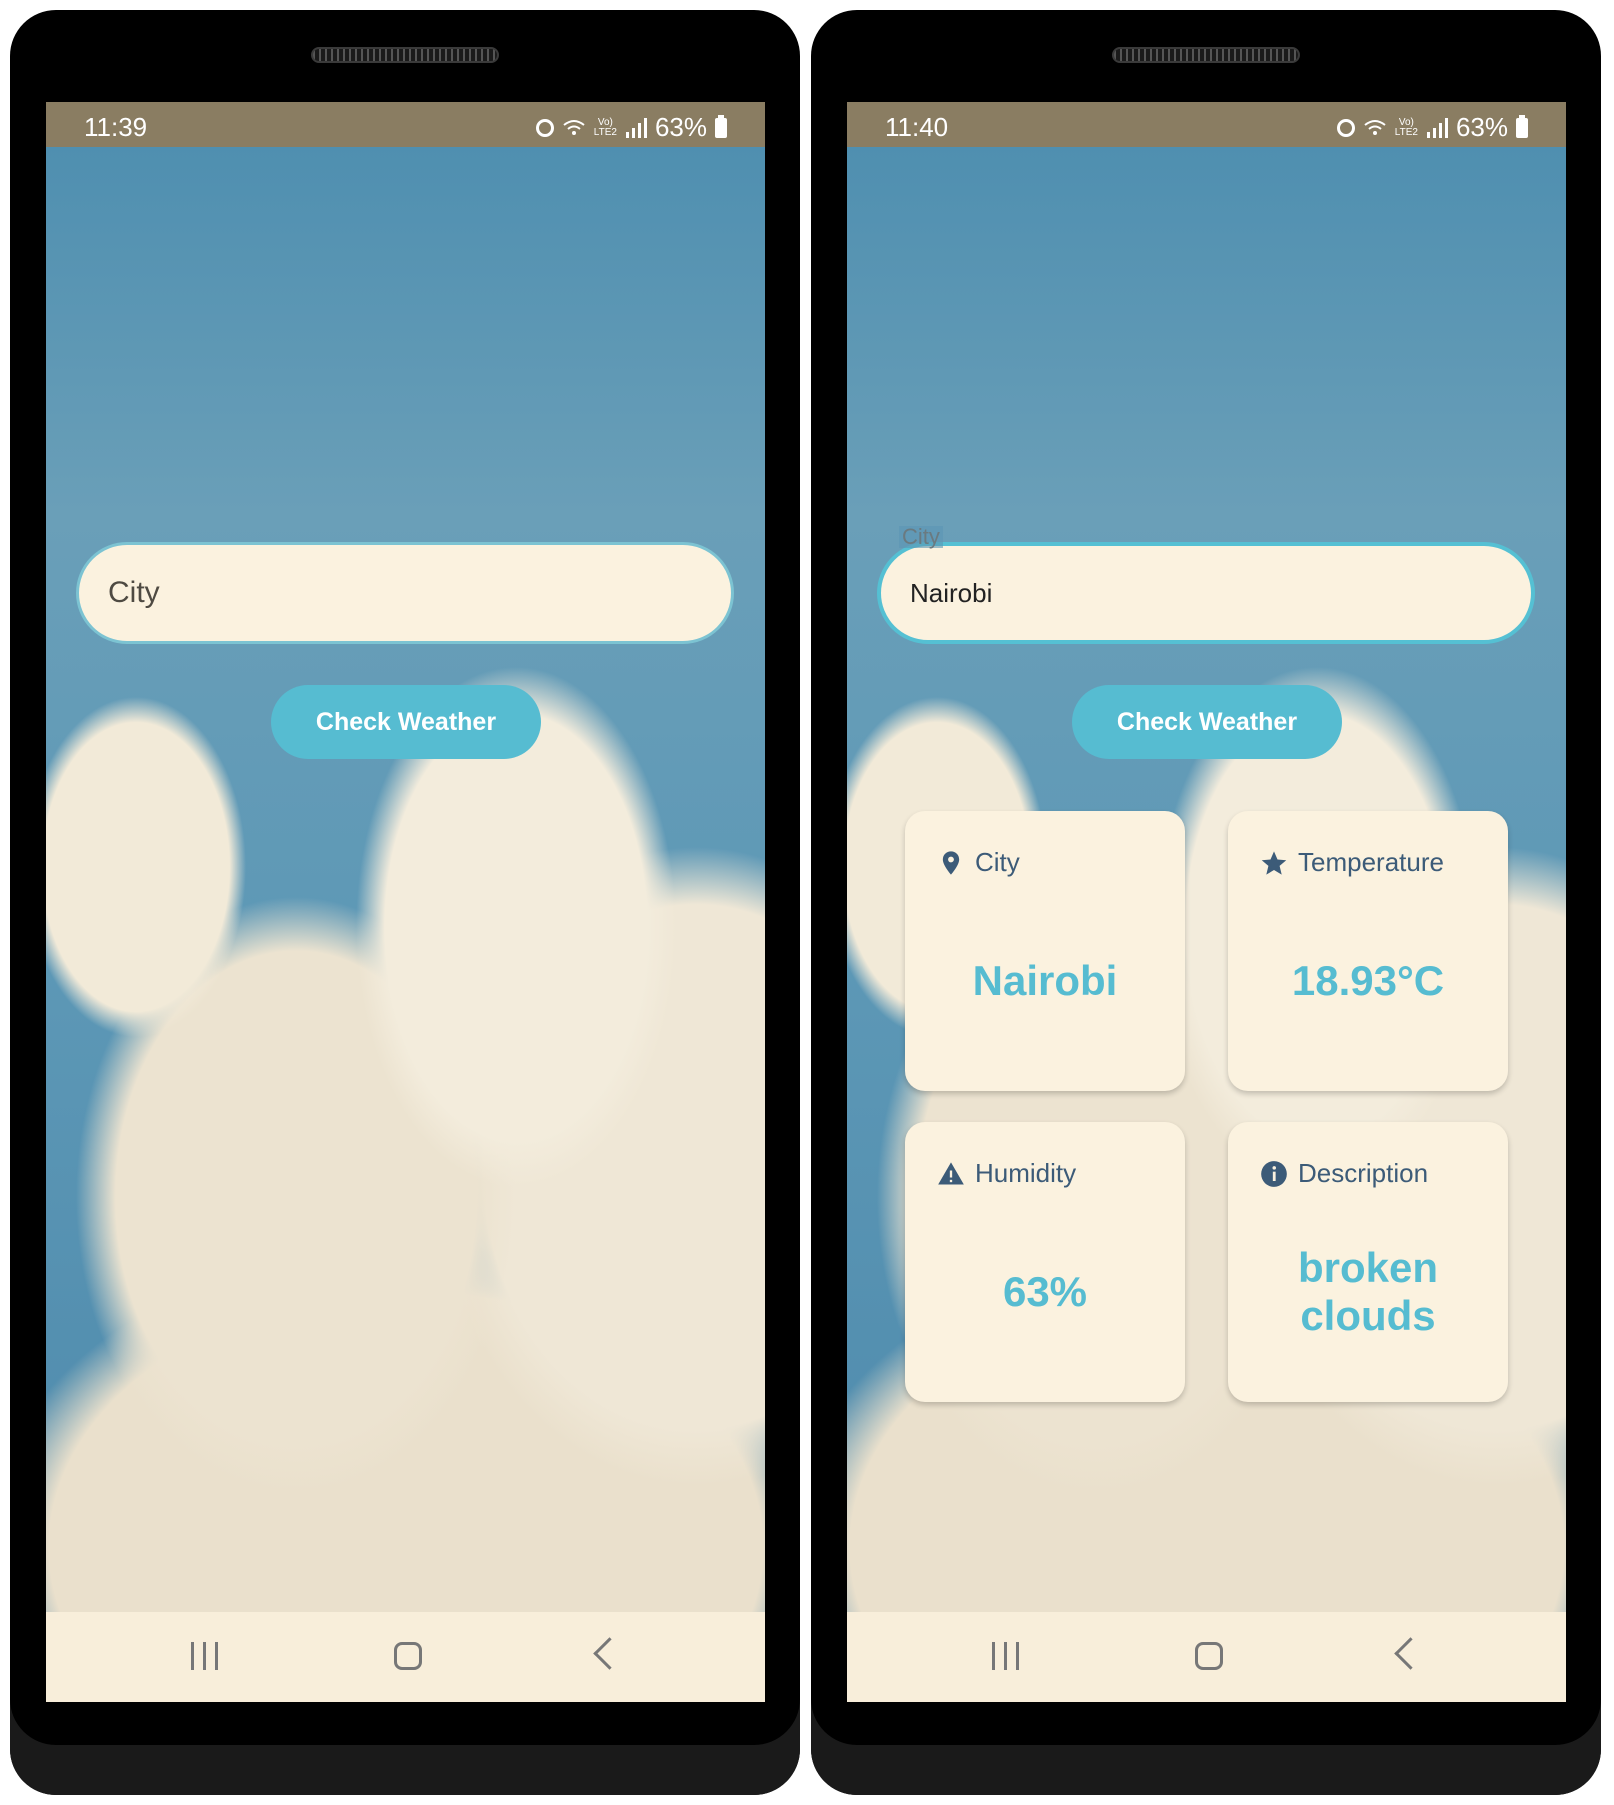  I want to click on description-card: Description broken clouds, so click(1368, 1262).